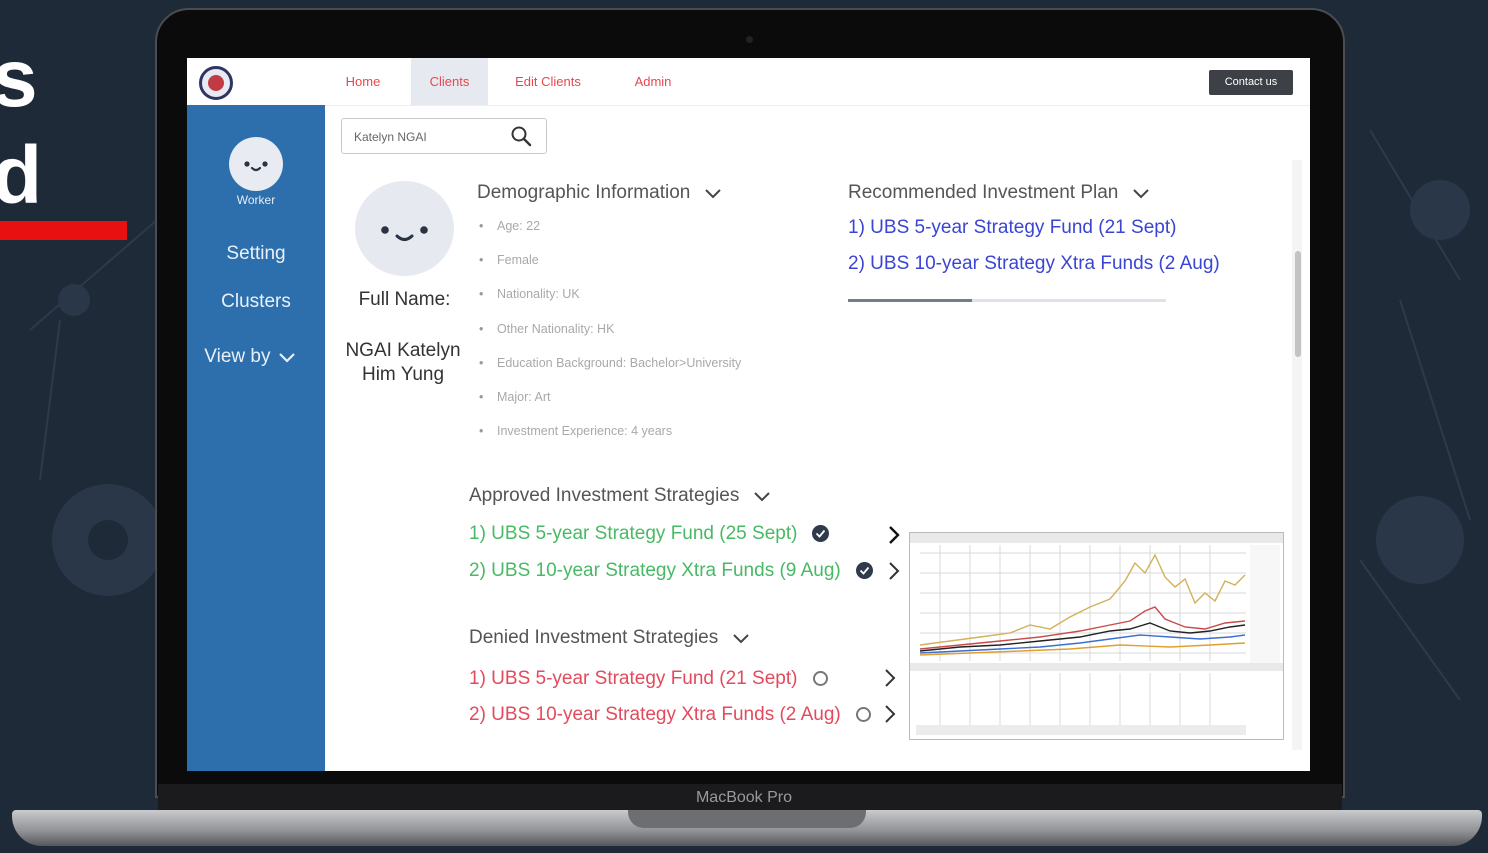 Image resolution: width=1488 pixels, height=853 pixels. Describe the element at coordinates (653, 81) in the screenshot. I see `nav-admin: Admin` at that location.